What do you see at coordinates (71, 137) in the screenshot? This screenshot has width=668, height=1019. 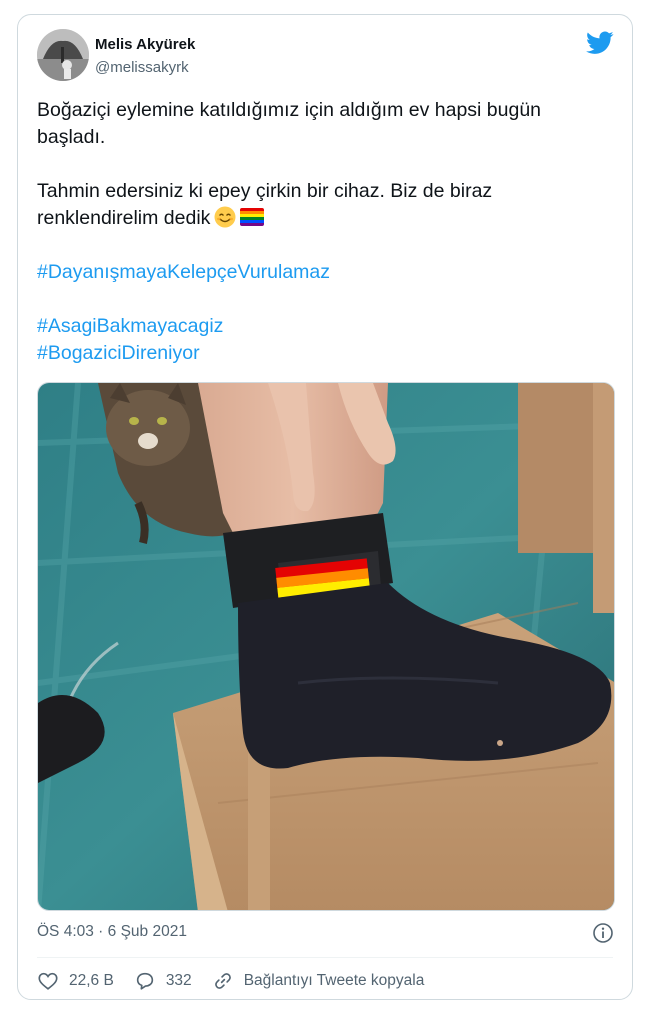 I see `tweet-text-line: başladı.` at bounding box center [71, 137].